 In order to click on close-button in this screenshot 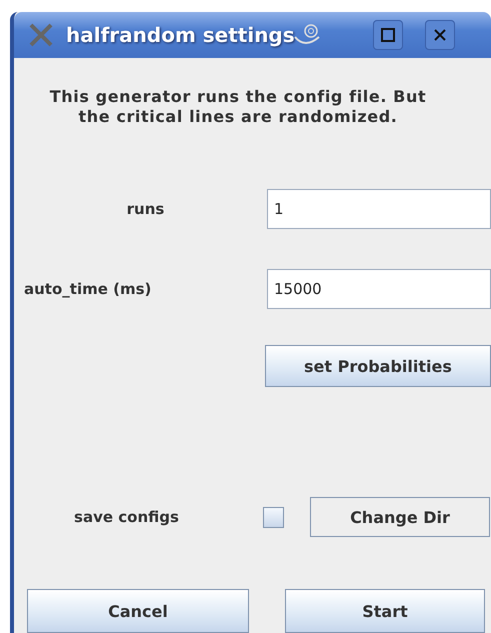, I will do `click(439, 35)`.